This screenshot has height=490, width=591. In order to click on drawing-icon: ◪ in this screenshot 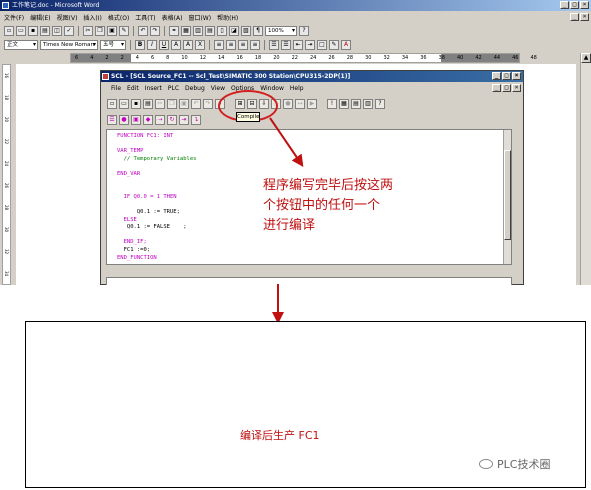, I will do `click(234, 30)`.